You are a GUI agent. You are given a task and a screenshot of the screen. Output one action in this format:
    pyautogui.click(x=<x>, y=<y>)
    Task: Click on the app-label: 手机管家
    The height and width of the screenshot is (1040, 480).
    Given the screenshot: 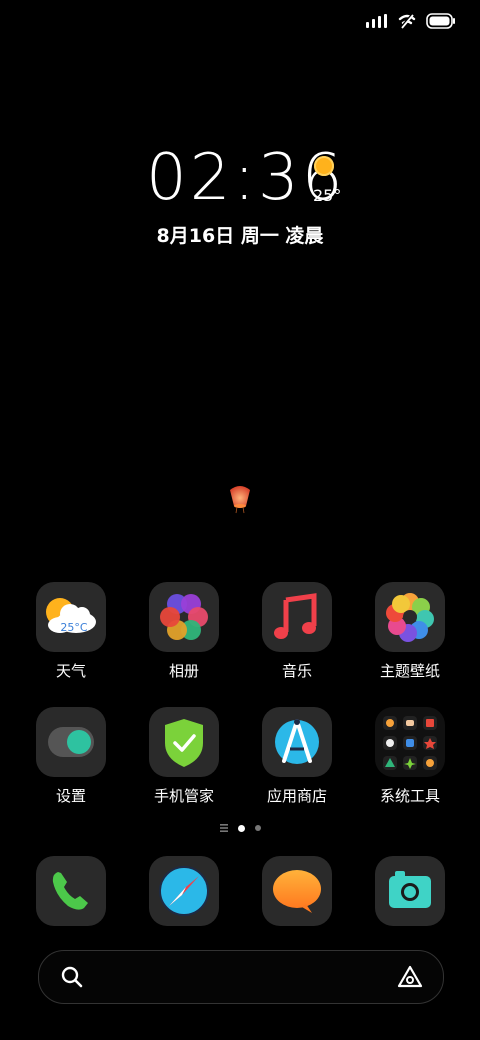 What is the action you would take?
    pyautogui.click(x=183, y=796)
    